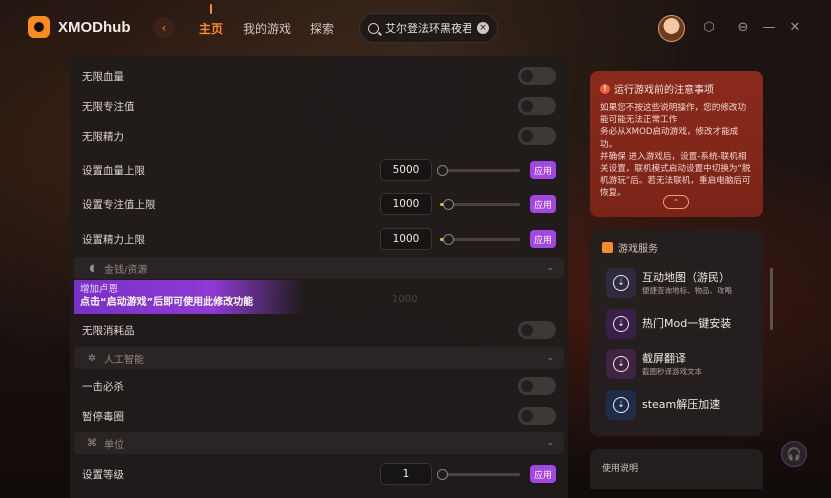  What do you see at coordinates (480, 239) in the screenshot?
I see `stamina-max-slider` at bounding box center [480, 239].